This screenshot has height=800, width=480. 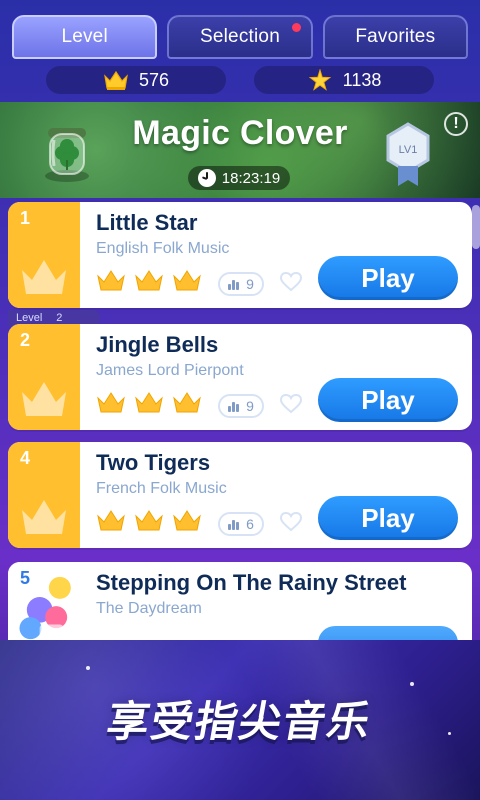 What do you see at coordinates (25, 458) in the screenshot?
I see `song-rank: 4` at bounding box center [25, 458].